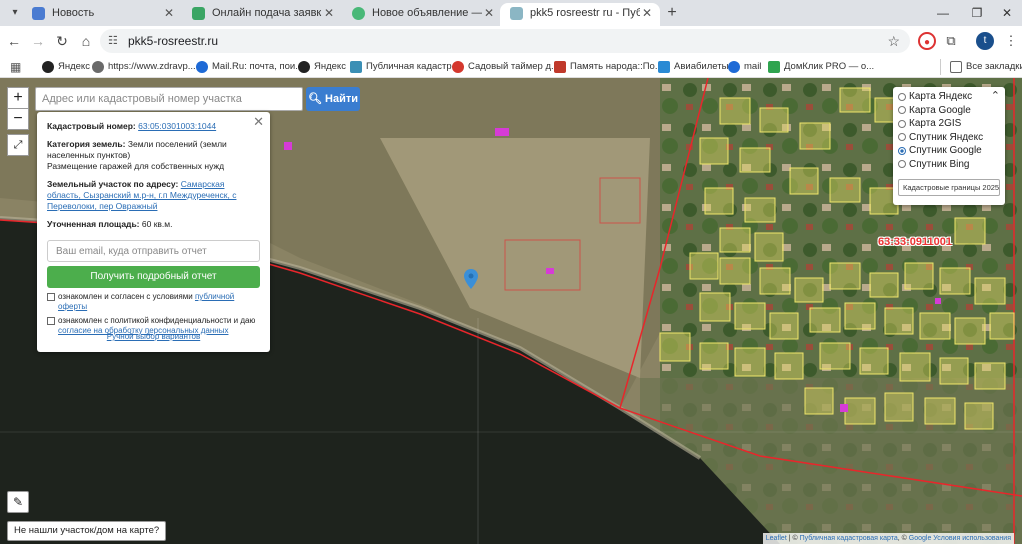 This screenshot has height=544, width=1022. What do you see at coordinates (943, 13) in the screenshot?
I see `minimize-button: —` at bounding box center [943, 13].